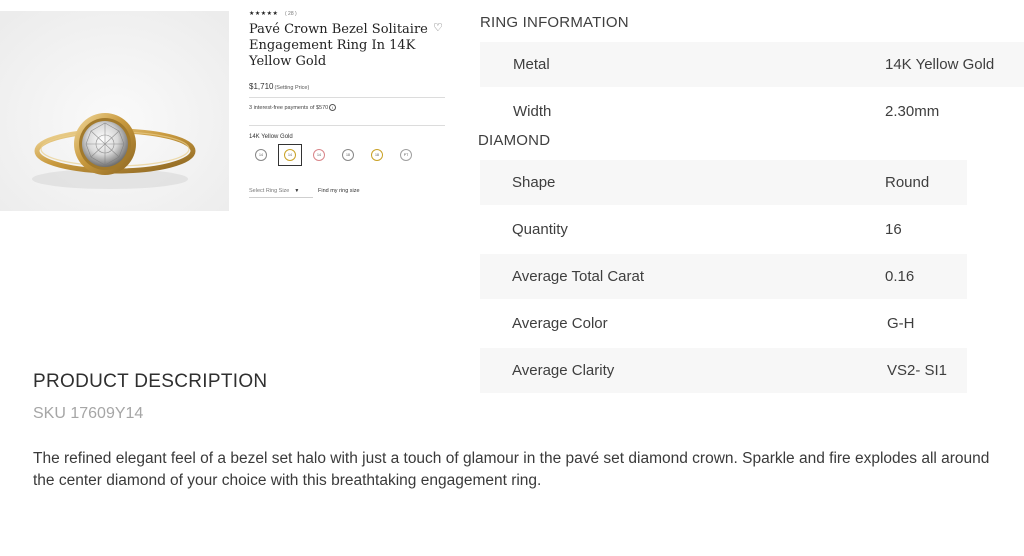 This screenshot has height=556, width=1024. I want to click on metal-swatch-14k-rose-gold: 14, so click(319, 155).